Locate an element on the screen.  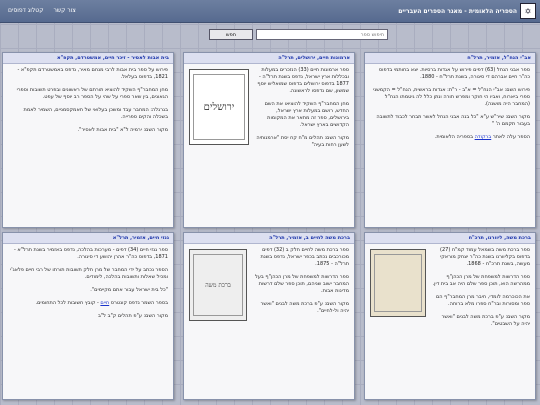
book-paragraph: "כל בית ישראל עבור אתם מקיימים". is located at coordinates (129, 290).